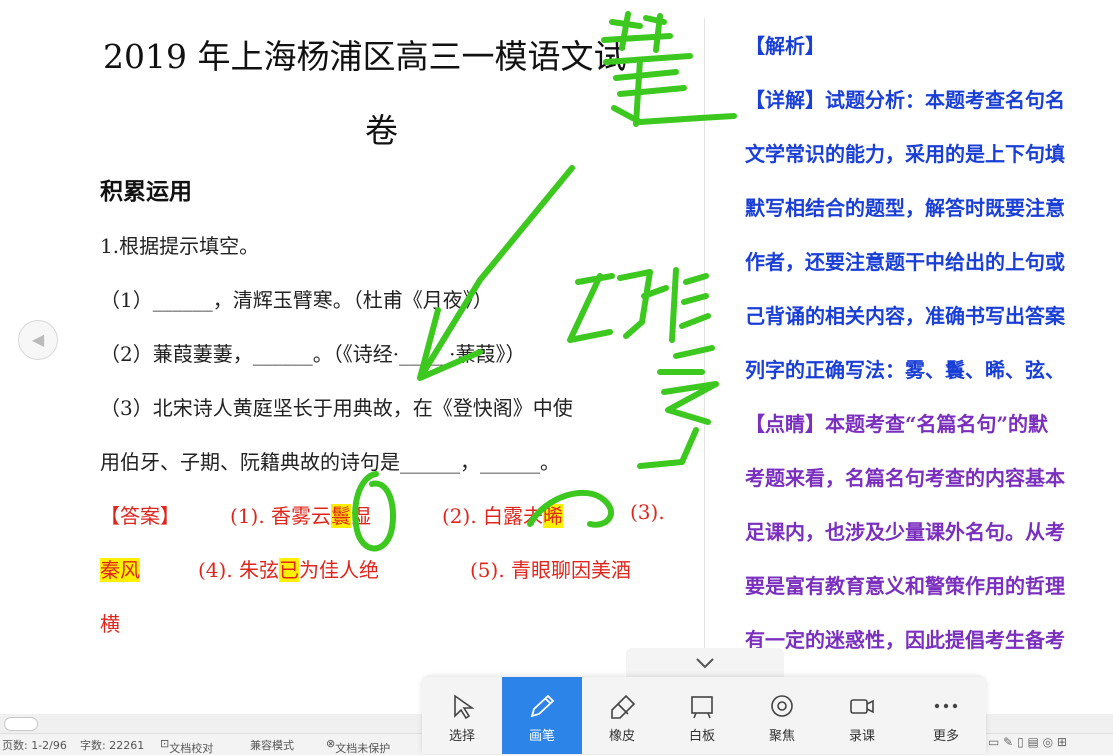  I want to click on tool-eraser: 橡皮, so click(622, 715).